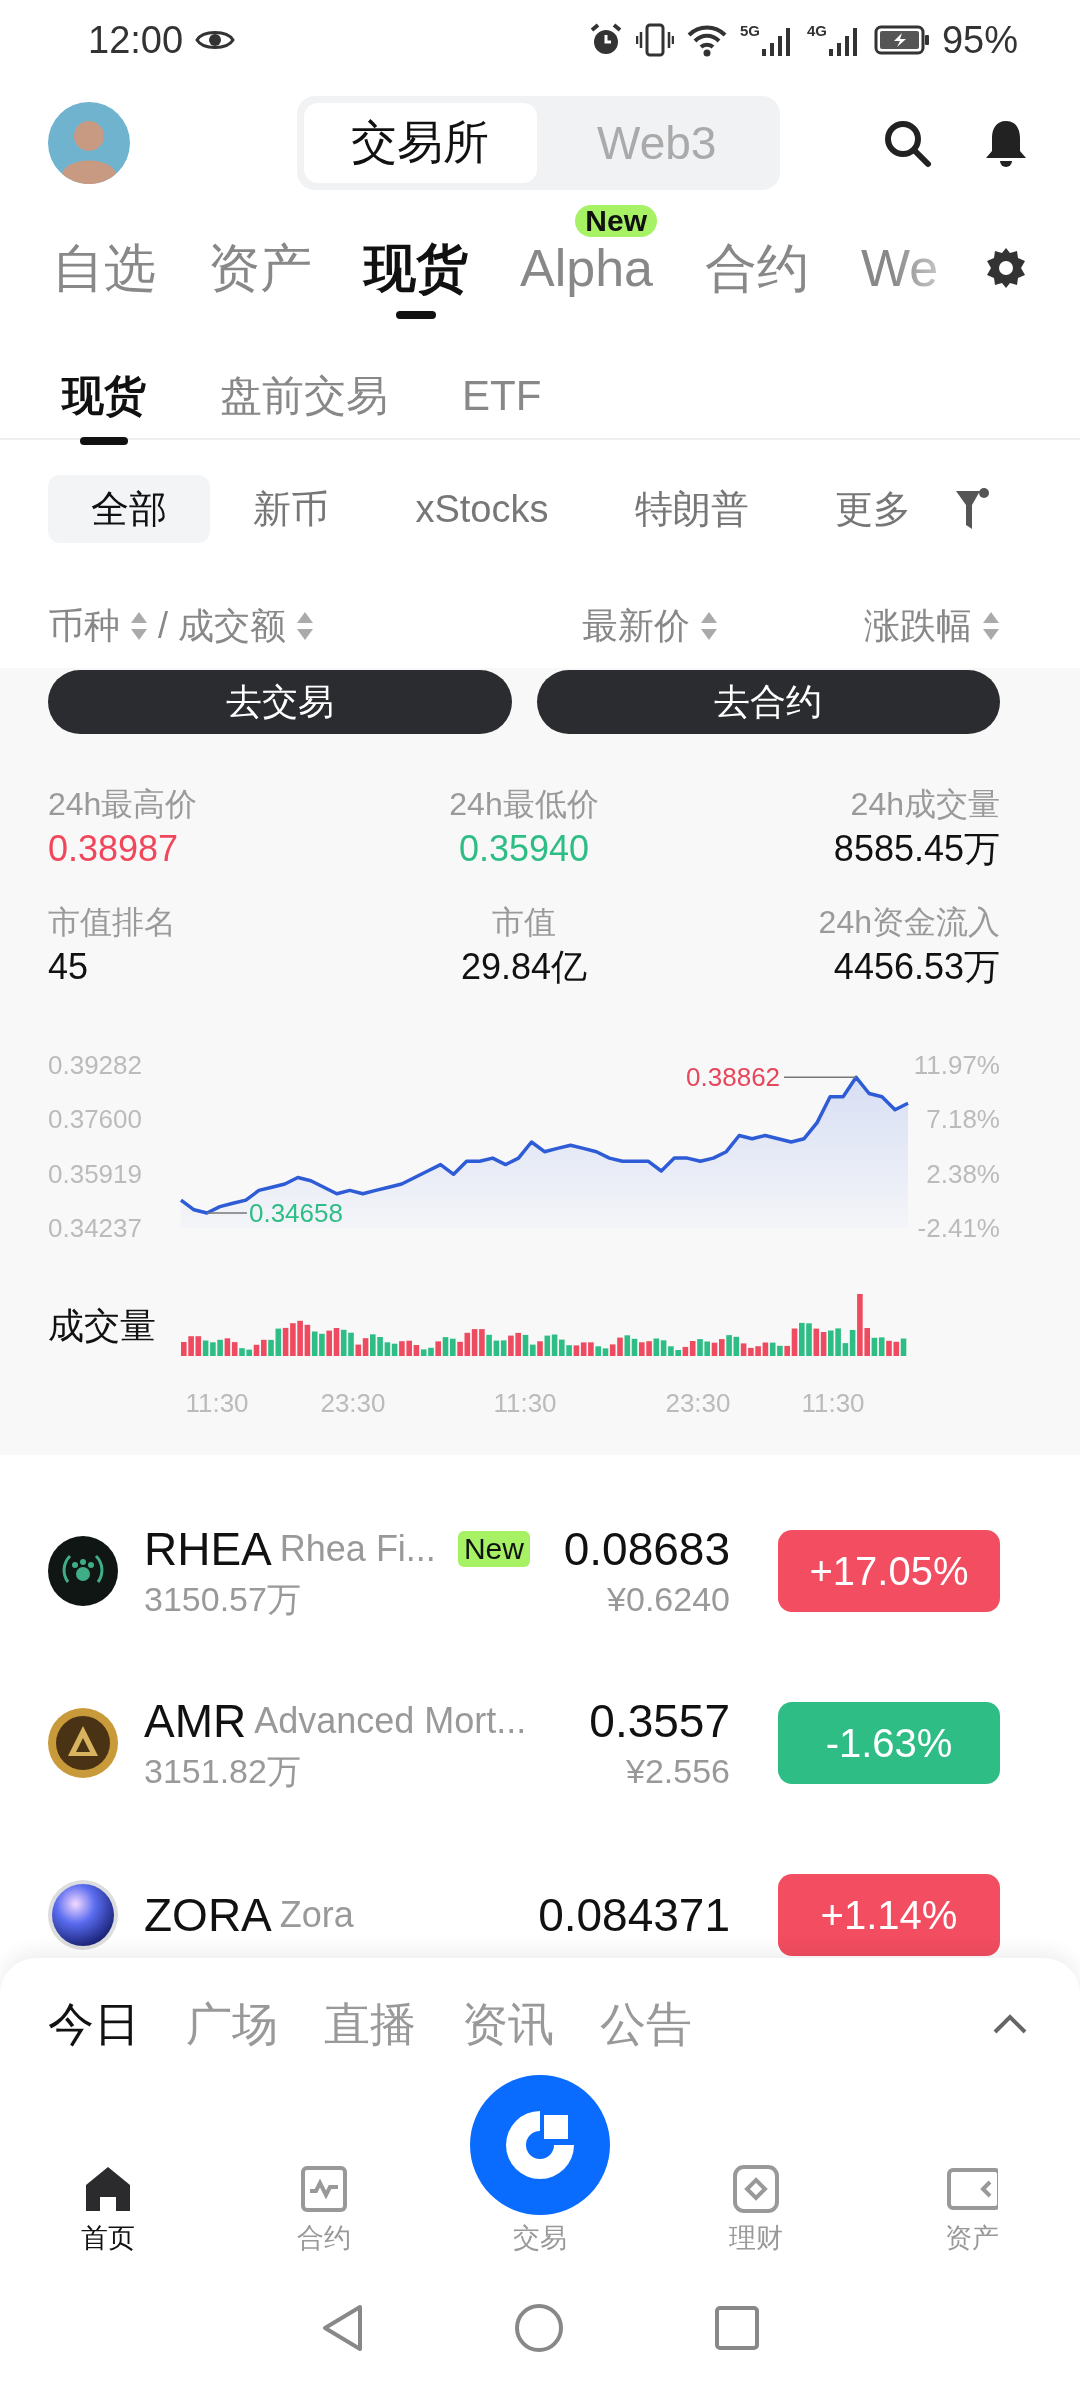  What do you see at coordinates (260, 277) in the screenshot?
I see `market-tab: 资产` at bounding box center [260, 277].